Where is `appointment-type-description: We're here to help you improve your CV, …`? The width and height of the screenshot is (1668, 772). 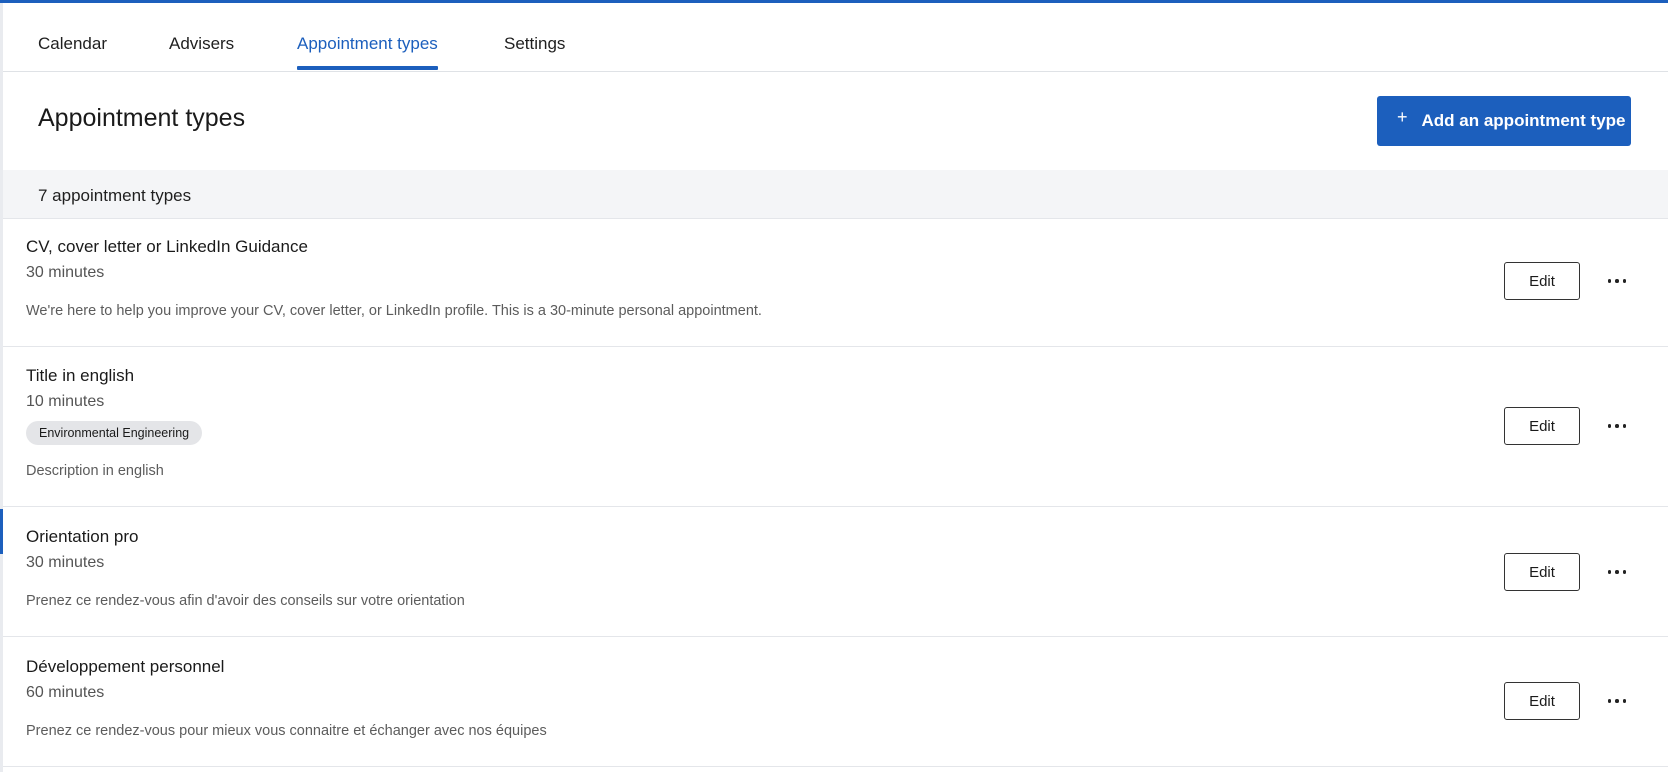
appointment-type-description: We're here to help you improve your CV, … is located at coordinates (394, 311).